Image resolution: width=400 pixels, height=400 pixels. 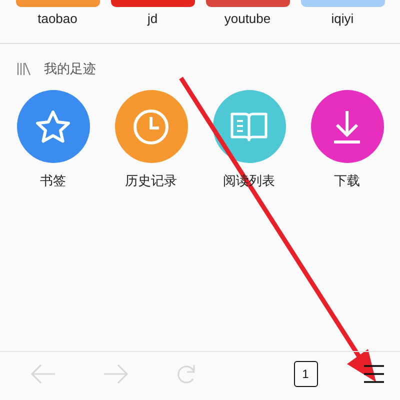 I want to click on menu-icon, so click(x=374, y=374).